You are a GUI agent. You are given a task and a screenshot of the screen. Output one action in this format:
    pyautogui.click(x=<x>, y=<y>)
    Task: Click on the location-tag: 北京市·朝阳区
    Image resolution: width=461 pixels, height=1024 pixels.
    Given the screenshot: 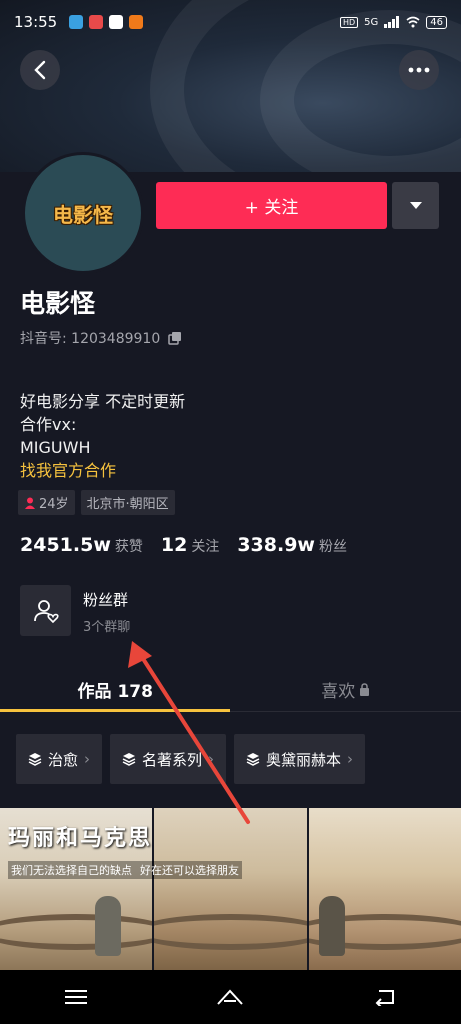 What is the action you would take?
    pyautogui.click(x=127, y=502)
    